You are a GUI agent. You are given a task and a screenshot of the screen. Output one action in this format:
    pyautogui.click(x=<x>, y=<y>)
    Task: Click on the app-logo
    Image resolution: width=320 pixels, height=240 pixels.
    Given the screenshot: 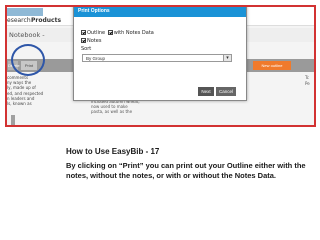 What is the action you would take?
    pyautogui.click(x=25, y=12)
    